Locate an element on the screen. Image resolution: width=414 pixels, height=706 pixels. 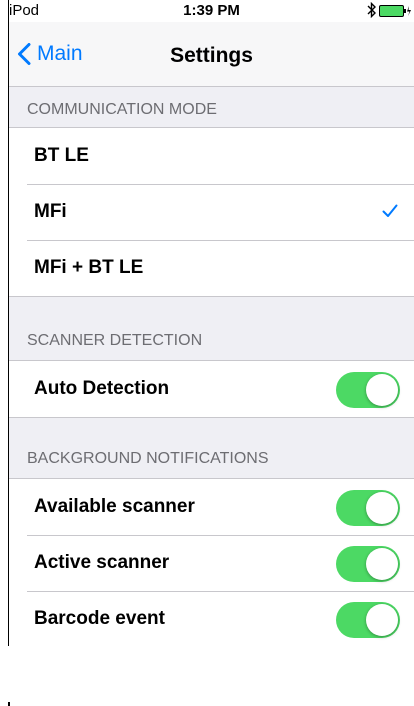
option-mfi: MFi is located at coordinates (211, 212).